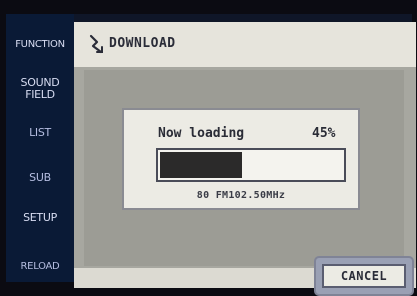 The image size is (417, 296). Describe the element at coordinates (324, 133) in the screenshot. I see `progress-percent: 45%` at that location.